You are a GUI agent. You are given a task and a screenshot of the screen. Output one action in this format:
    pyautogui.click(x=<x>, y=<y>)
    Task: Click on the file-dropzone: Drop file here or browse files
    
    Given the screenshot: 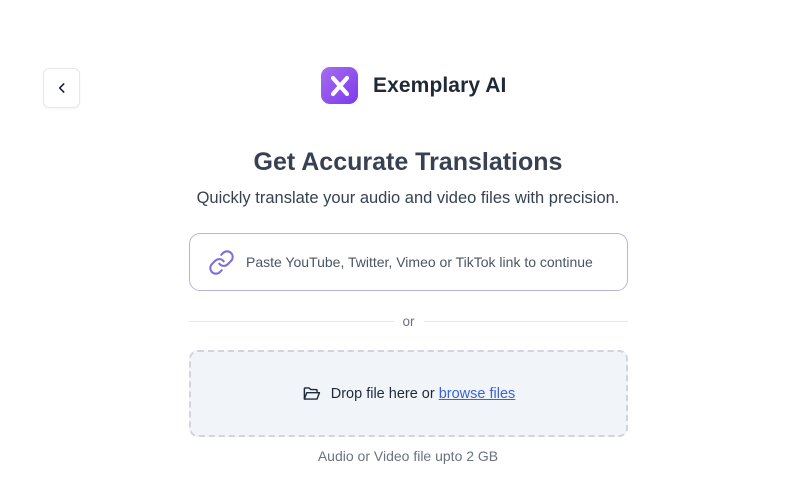 What is the action you would take?
    pyautogui.click(x=408, y=393)
    